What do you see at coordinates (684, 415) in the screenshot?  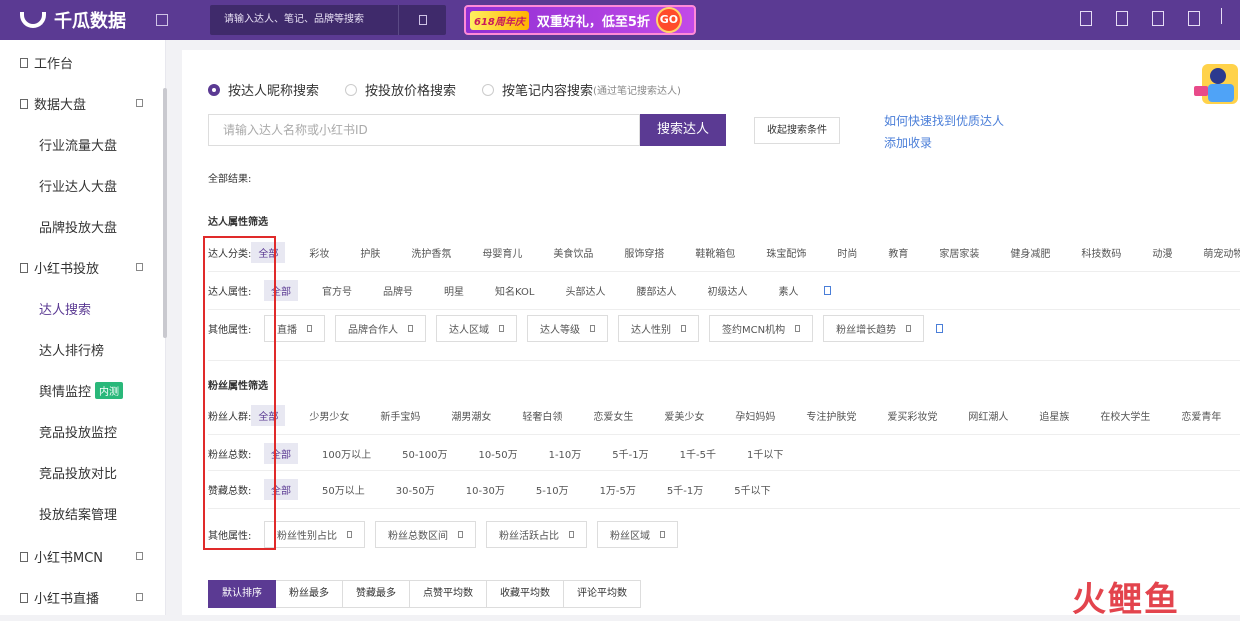 I see `filter-chip: 爱美少女` at bounding box center [684, 415].